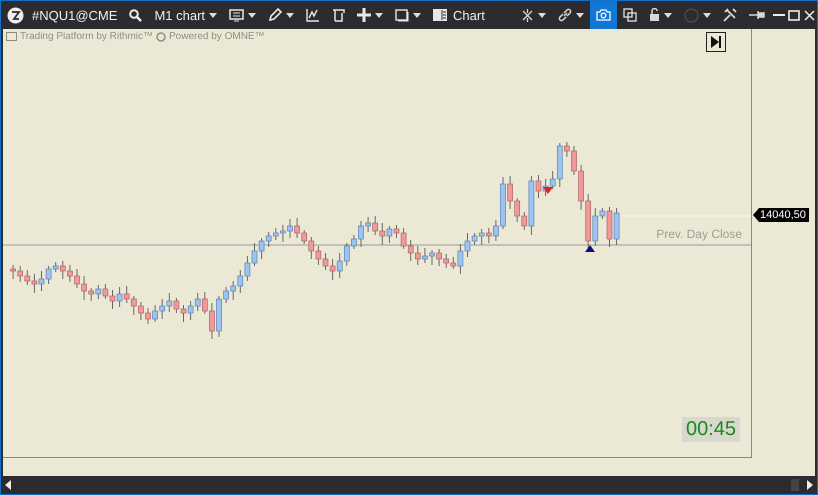 Image resolution: width=818 pixels, height=495 pixels. I want to click on crosshair-icon, so click(527, 15).